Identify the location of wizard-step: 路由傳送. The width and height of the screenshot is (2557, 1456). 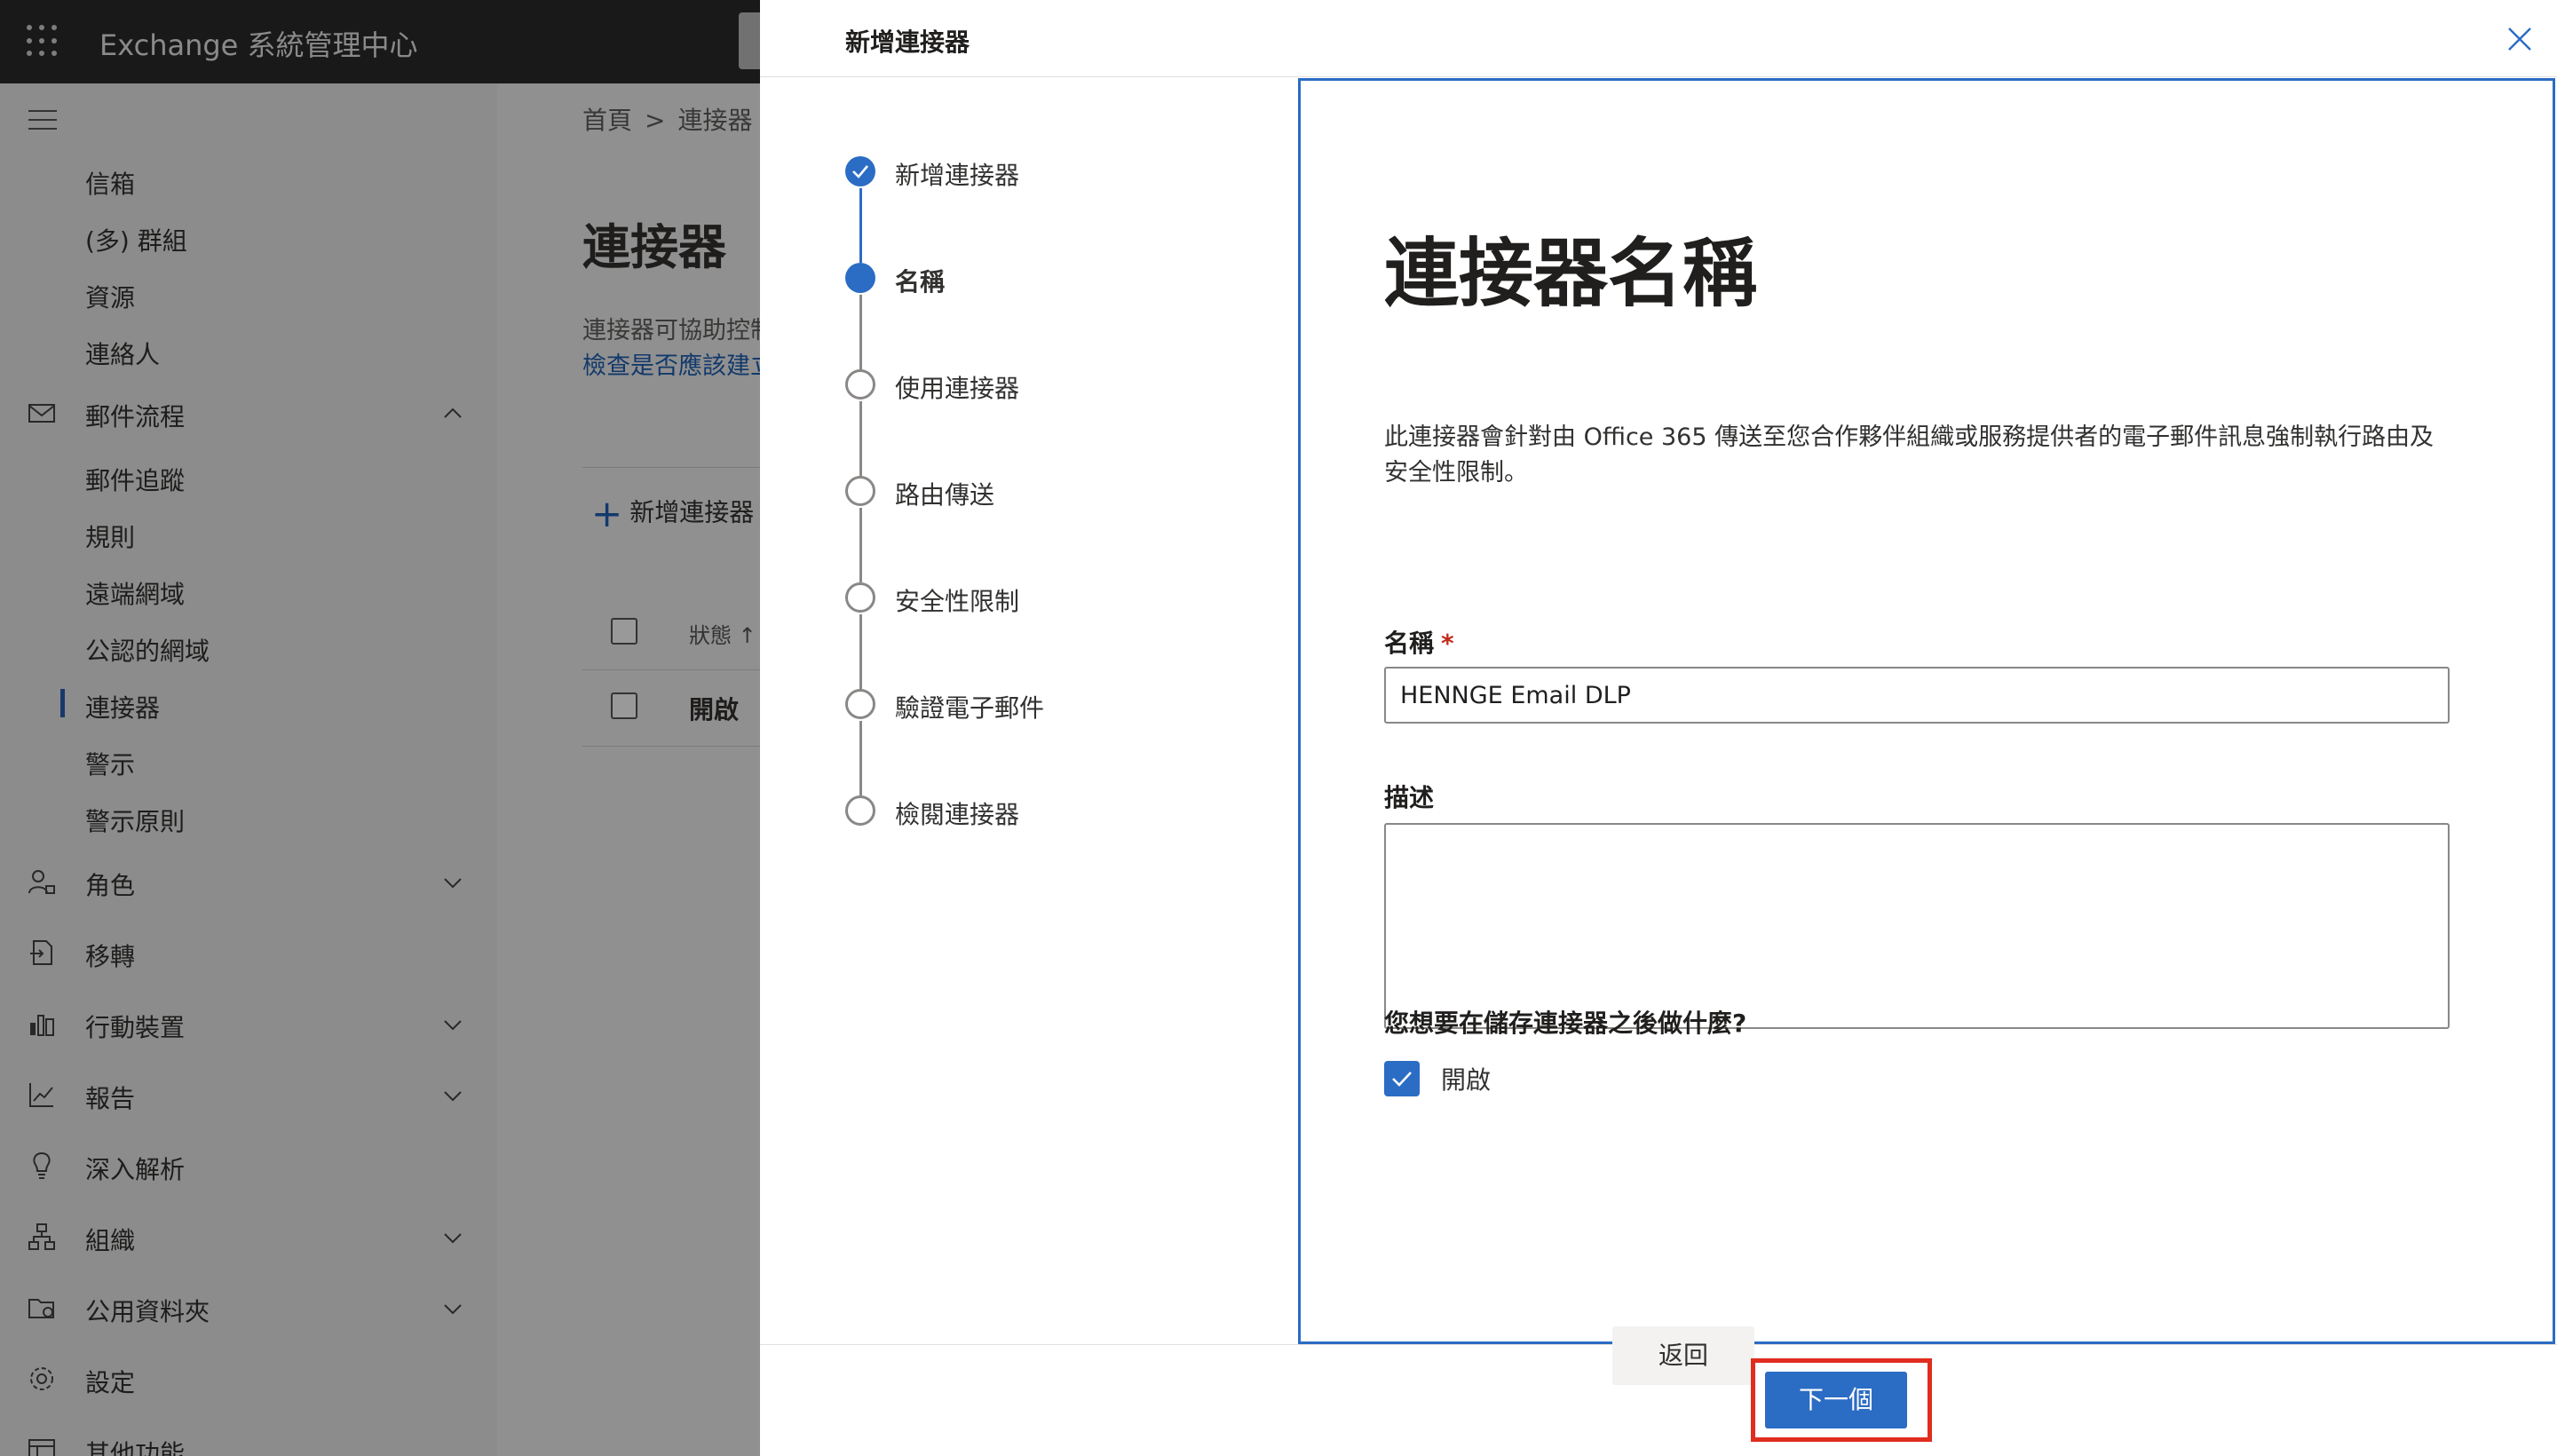
(1067, 494).